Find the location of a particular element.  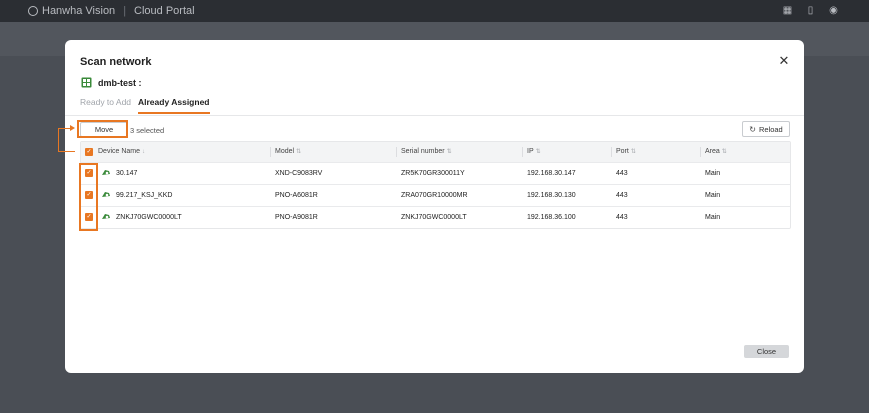

close-button: Close is located at coordinates (766, 351).